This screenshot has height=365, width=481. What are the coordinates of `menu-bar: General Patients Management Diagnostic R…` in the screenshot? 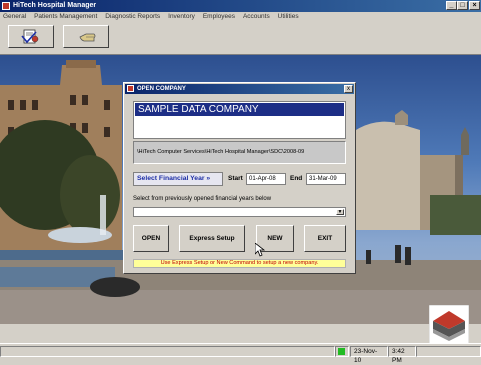 It's located at (240, 17).